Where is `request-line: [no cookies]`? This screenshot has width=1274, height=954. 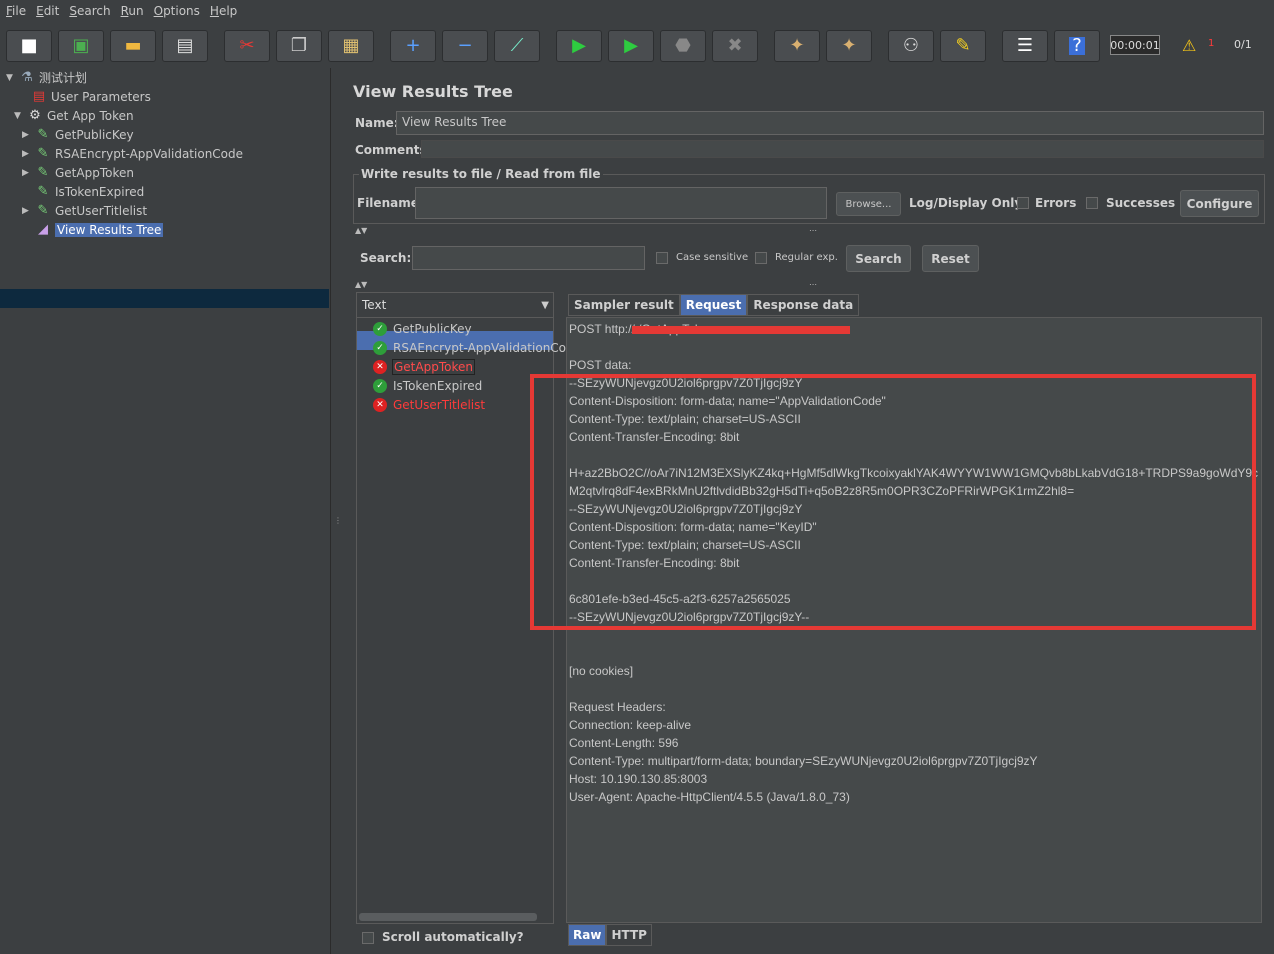 request-line: [no cookies] is located at coordinates (601, 671).